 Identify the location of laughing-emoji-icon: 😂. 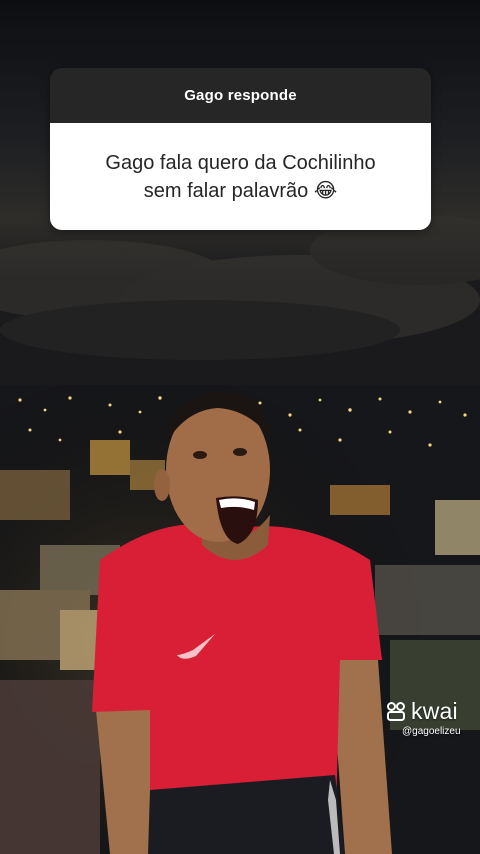
(325, 190).